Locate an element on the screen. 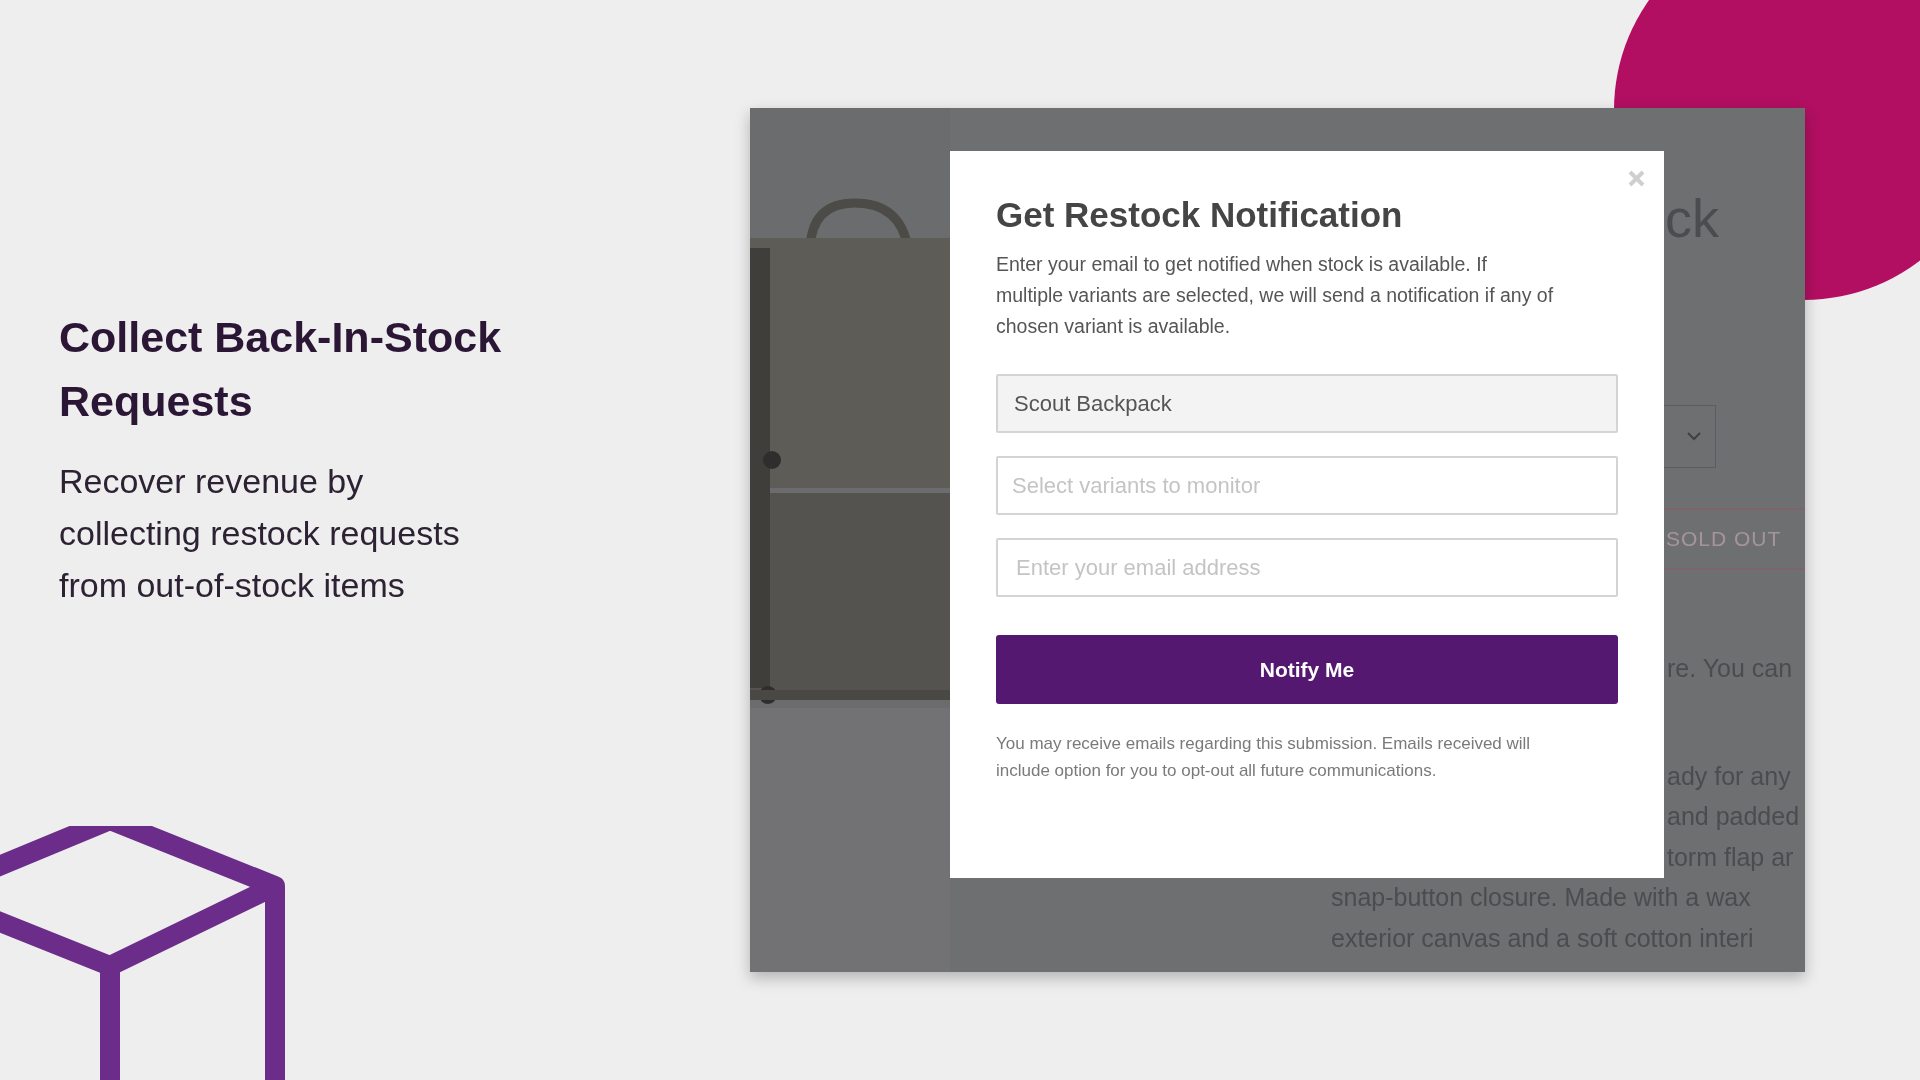 The height and width of the screenshot is (1080, 1920). heading: Collect Back-In-Stock Requests is located at coordinates (281, 369).